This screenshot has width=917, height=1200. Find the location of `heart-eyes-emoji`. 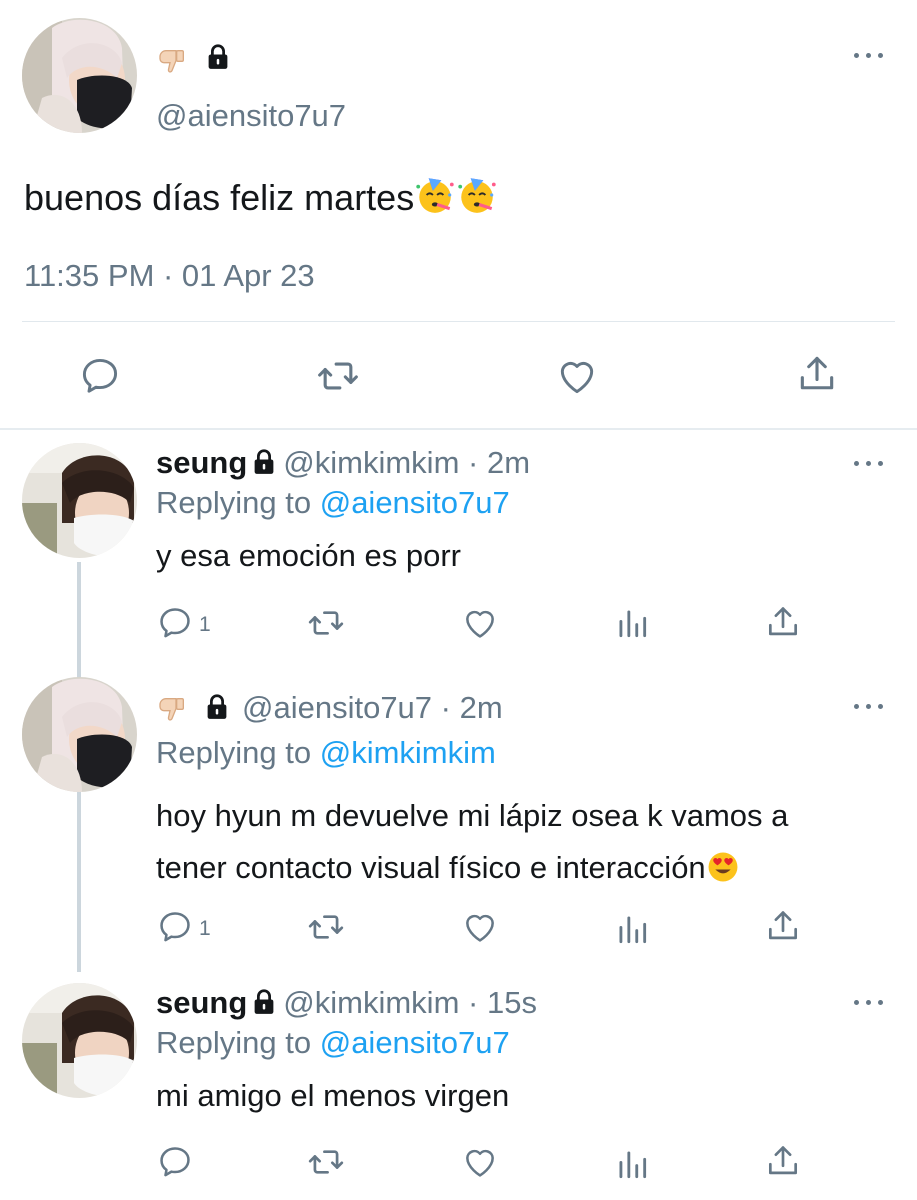

heart-eyes-emoji is located at coordinates (723, 867).